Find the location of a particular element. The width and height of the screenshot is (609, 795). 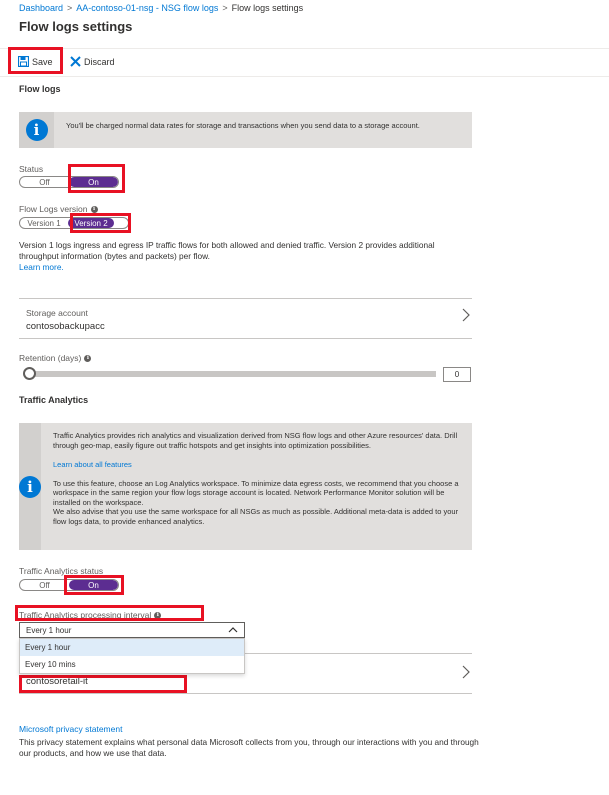

discard-label: Discard is located at coordinates (99, 62).